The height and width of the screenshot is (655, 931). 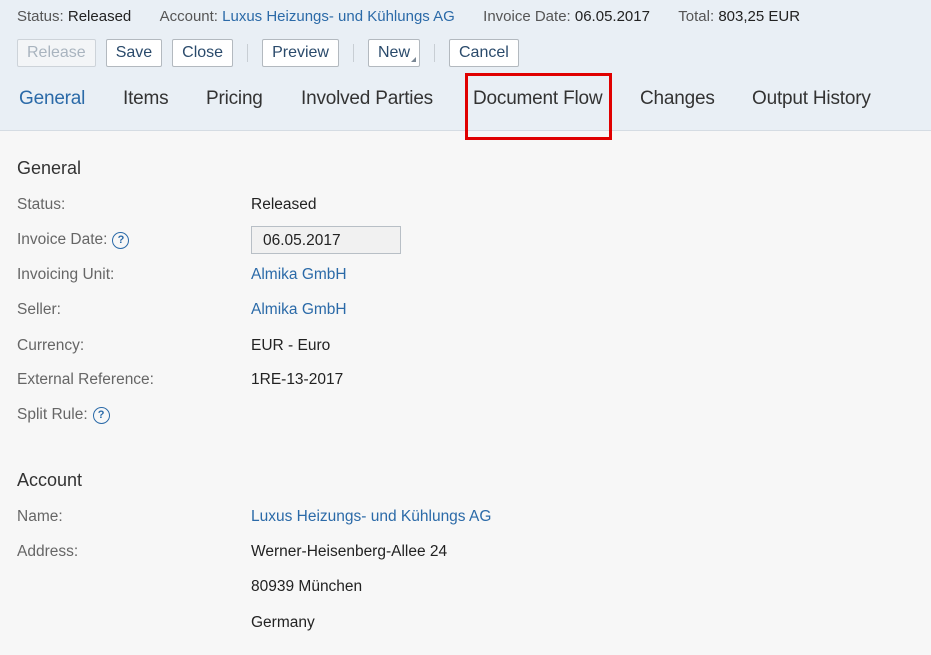 I want to click on invoice-date-label: Invoice Date: ?, so click(x=73, y=240).